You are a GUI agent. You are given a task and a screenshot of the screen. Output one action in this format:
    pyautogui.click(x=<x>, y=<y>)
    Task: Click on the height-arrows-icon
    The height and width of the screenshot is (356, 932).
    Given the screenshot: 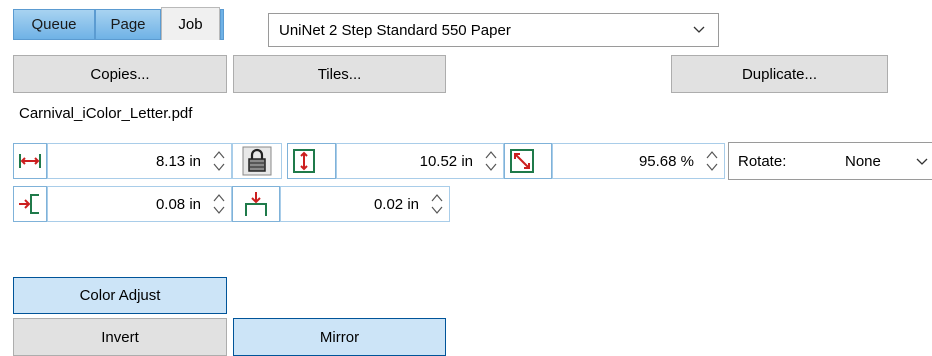 What is the action you would take?
    pyautogui.click(x=304, y=161)
    